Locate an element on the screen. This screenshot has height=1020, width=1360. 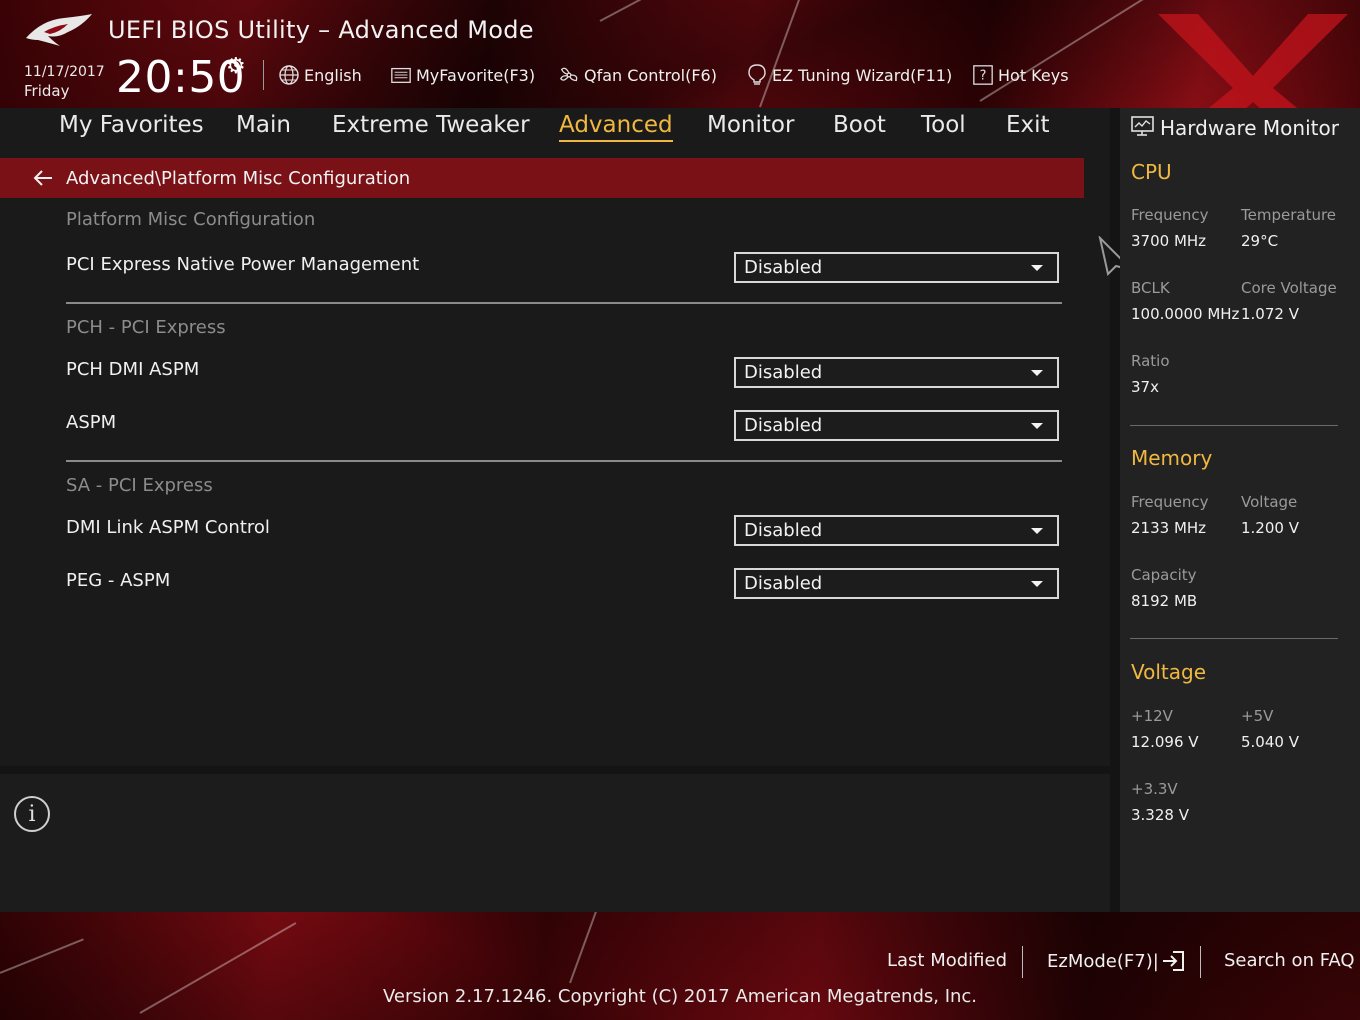
hot-keys-label: Hot Keys is located at coordinates (1033, 75).